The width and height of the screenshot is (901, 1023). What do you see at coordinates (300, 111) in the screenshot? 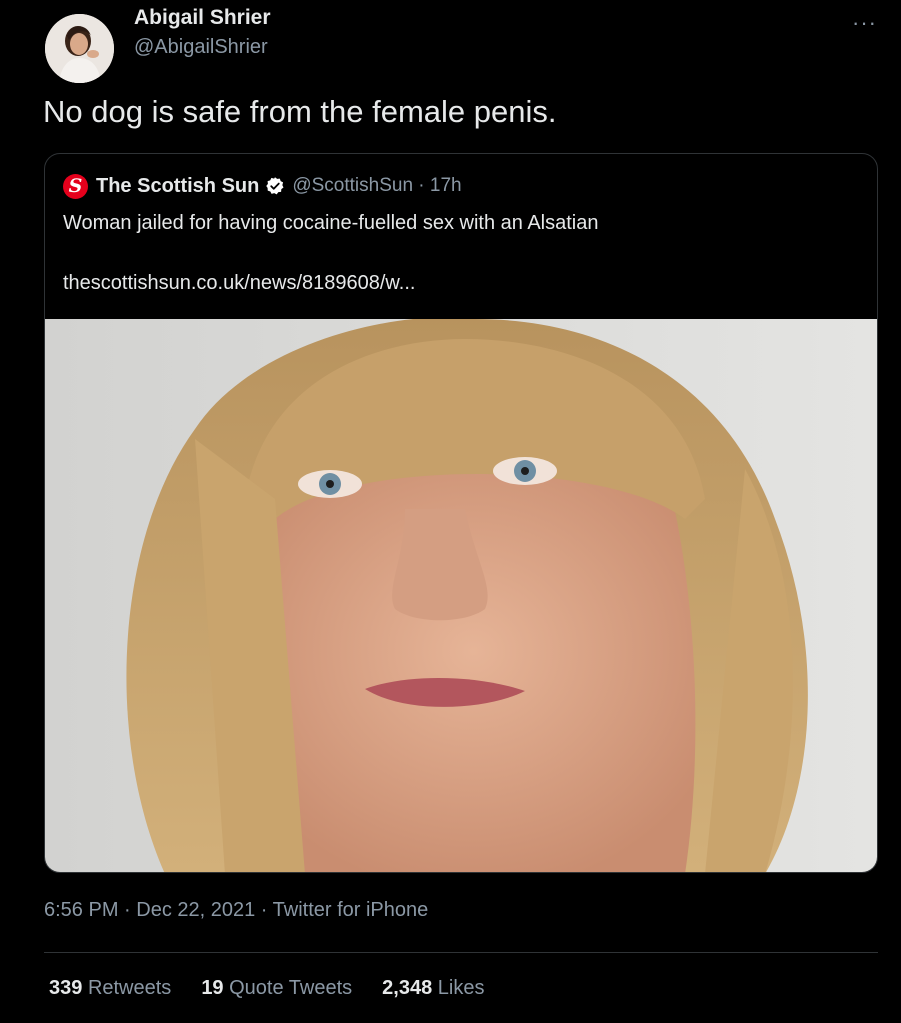
I see `tweet-text: No dog is safe from the female penis.` at bounding box center [300, 111].